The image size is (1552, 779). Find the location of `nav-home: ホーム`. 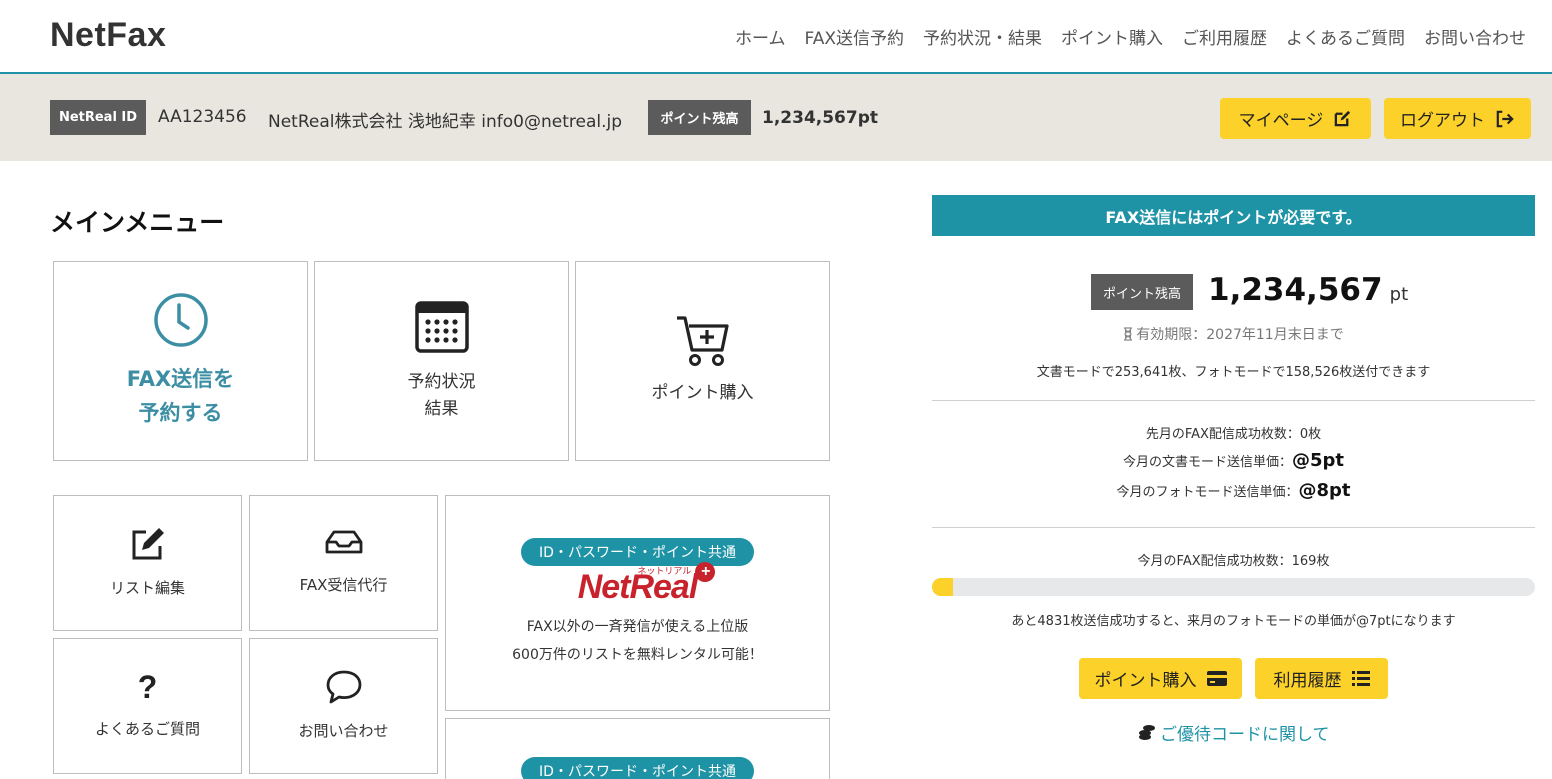

nav-home: ホーム is located at coordinates (760, 36).